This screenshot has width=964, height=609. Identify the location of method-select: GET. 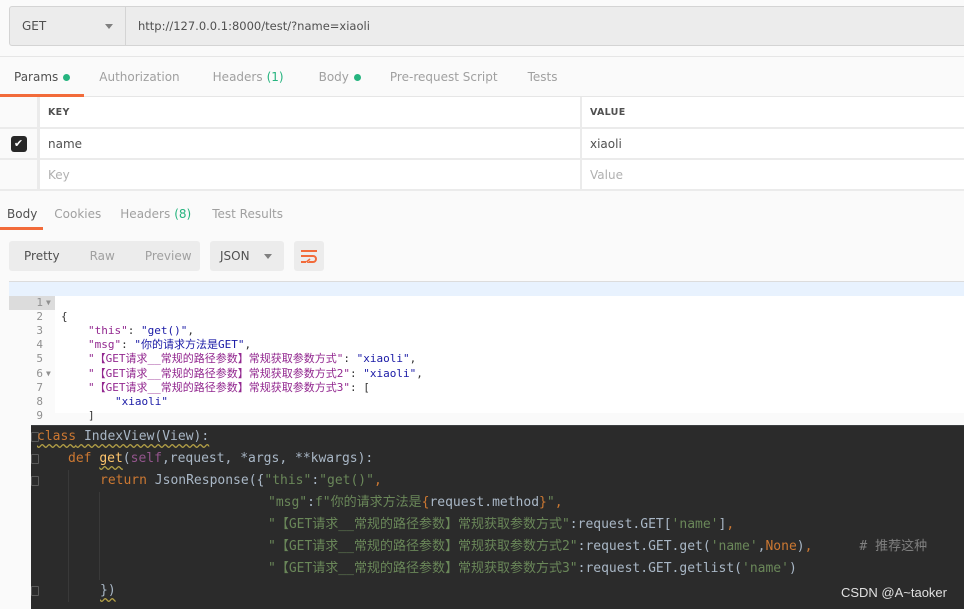
(68, 26).